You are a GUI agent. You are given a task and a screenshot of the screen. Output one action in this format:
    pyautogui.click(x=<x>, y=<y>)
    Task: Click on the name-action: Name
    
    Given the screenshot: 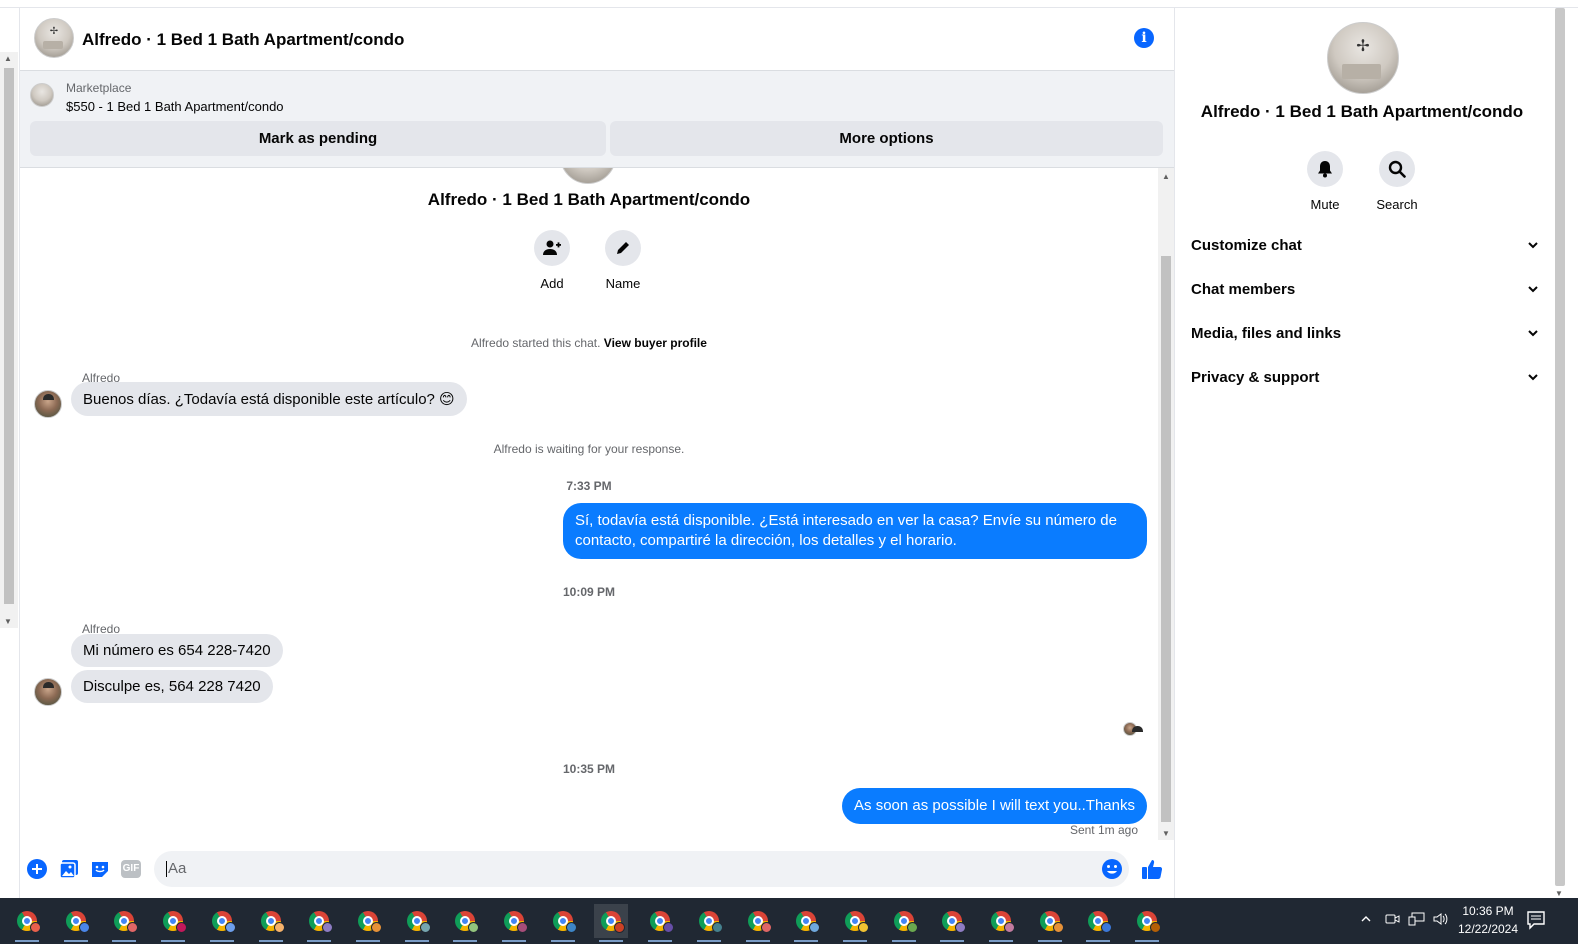 What is the action you would take?
    pyautogui.click(x=623, y=260)
    